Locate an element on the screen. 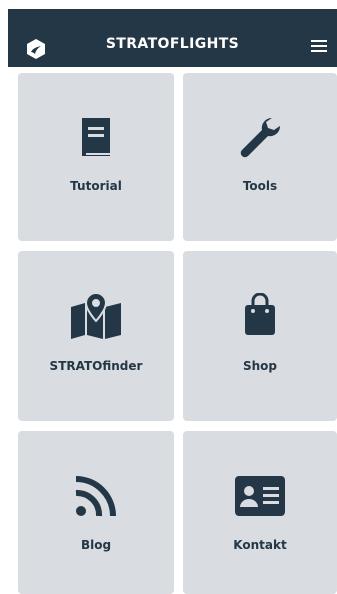 Image resolution: width=337 pixels, height=594 pixels. map-pin-icon is located at coordinates (96, 316).